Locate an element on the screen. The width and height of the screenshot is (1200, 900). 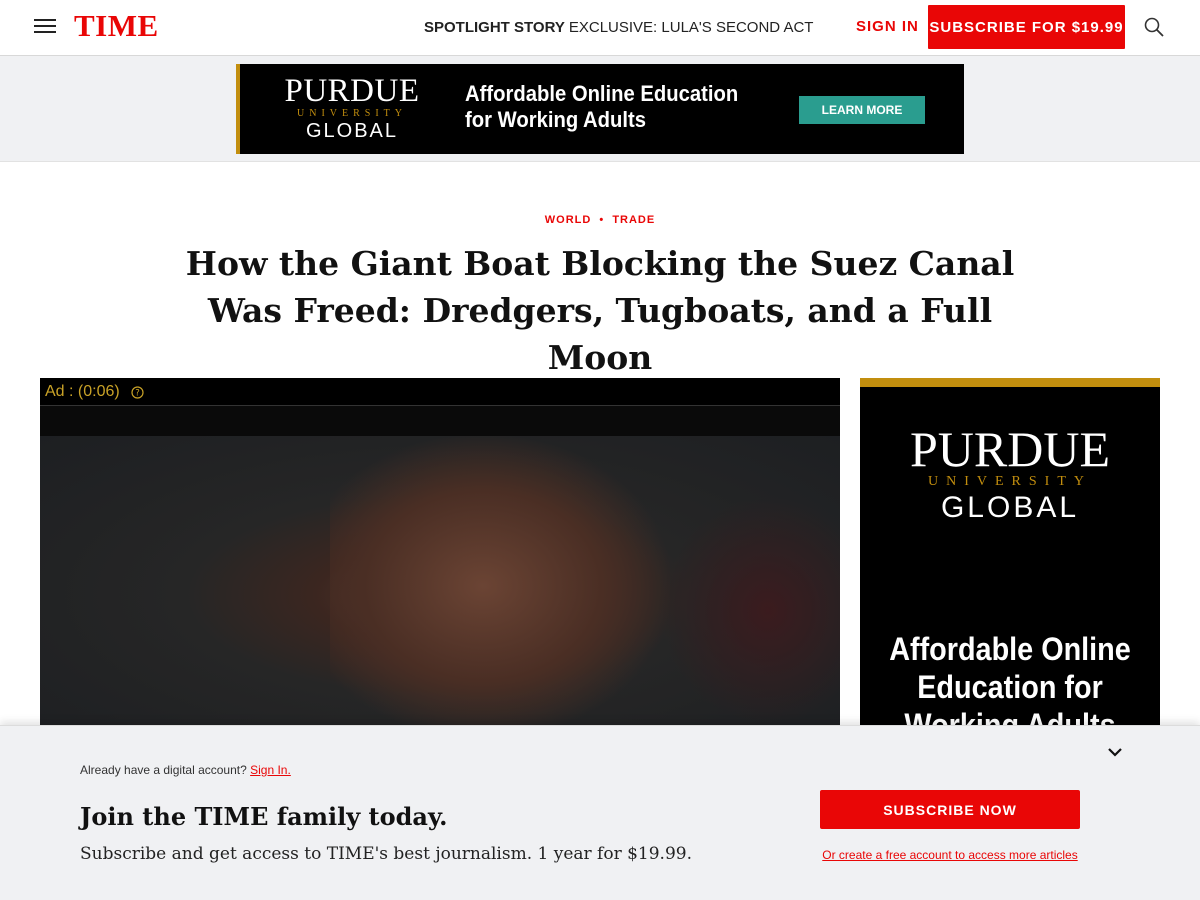
video-ad-bar: Ad : (0:06) ? is located at coordinates (440, 392).